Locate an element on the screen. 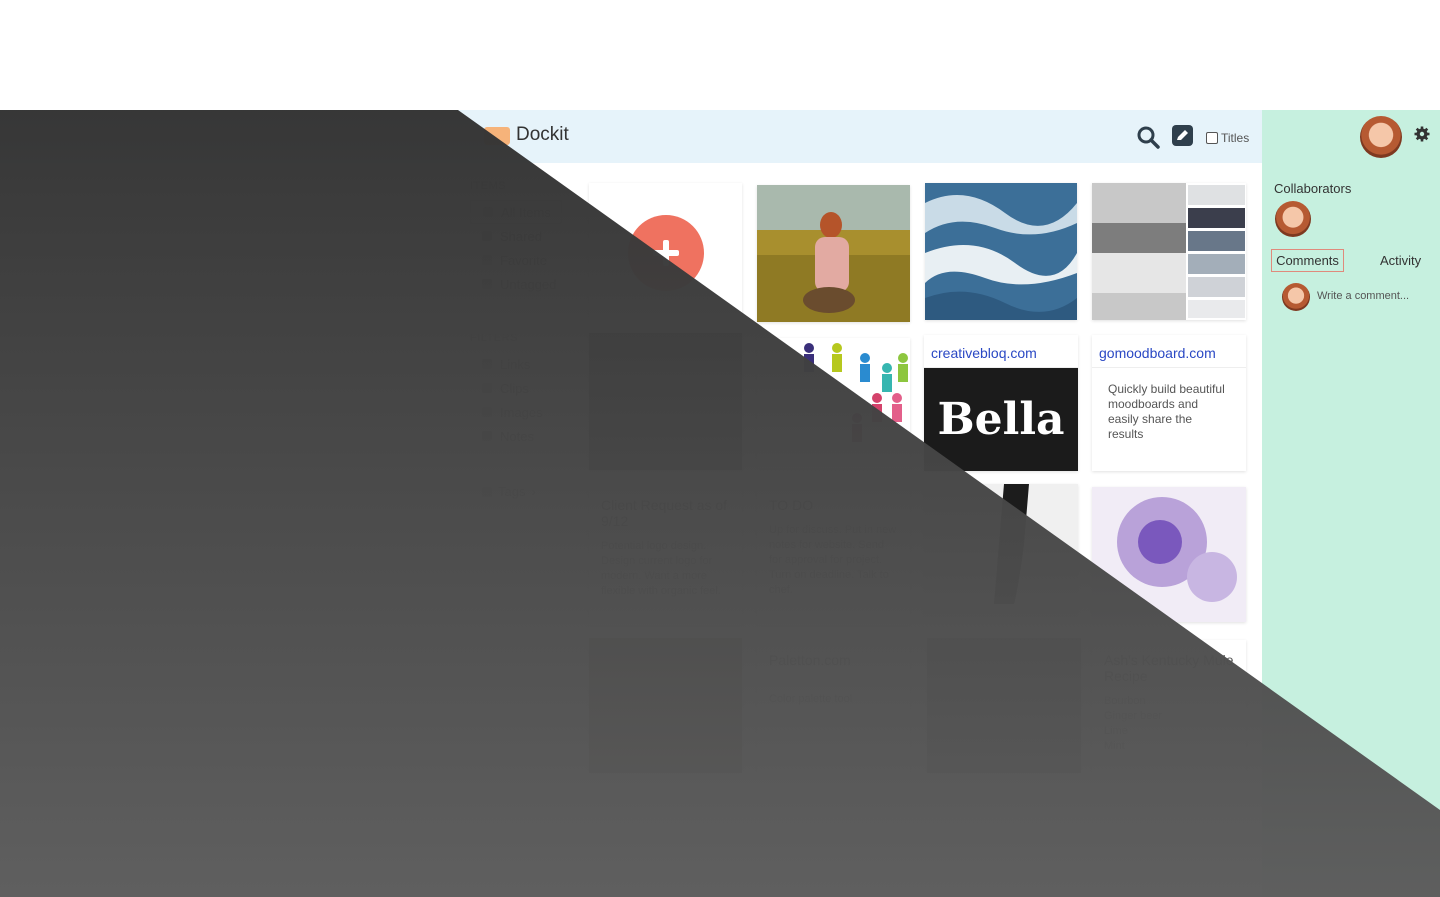  link-domain: gomoodboard.com is located at coordinates (1169, 351).